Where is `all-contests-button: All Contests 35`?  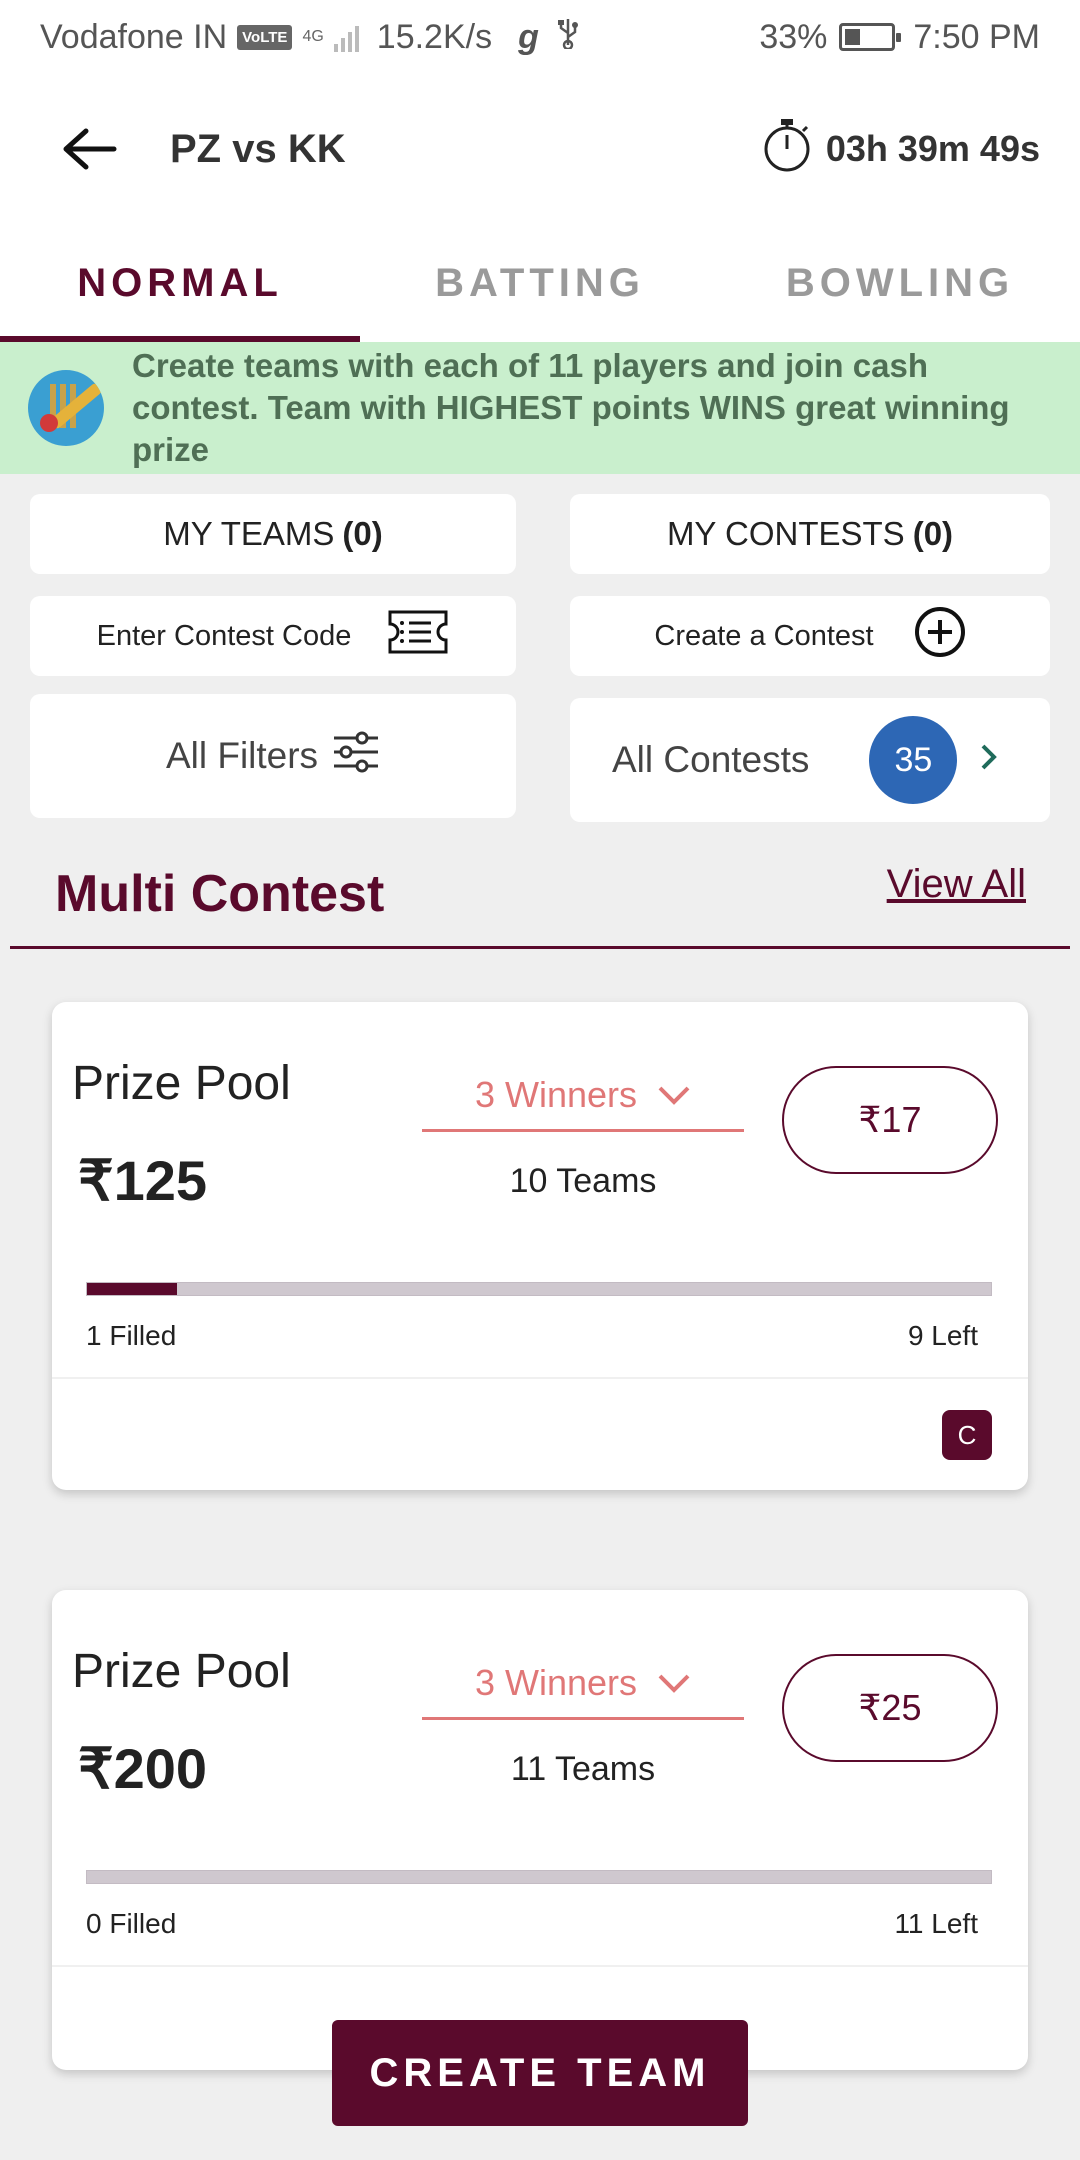
all-contests-button: All Contests 35 is located at coordinates (810, 760).